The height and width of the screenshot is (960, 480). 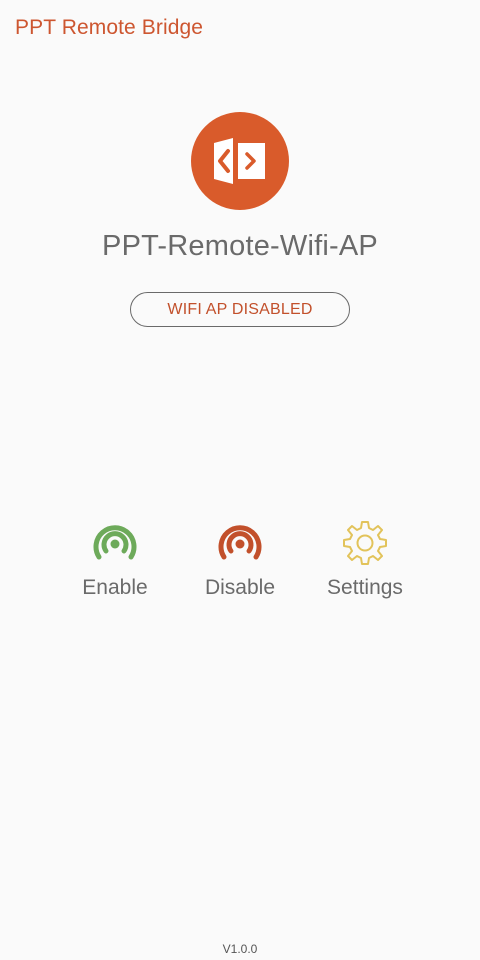 I want to click on action-row: Enable Disable Settings, so click(x=240, y=563).